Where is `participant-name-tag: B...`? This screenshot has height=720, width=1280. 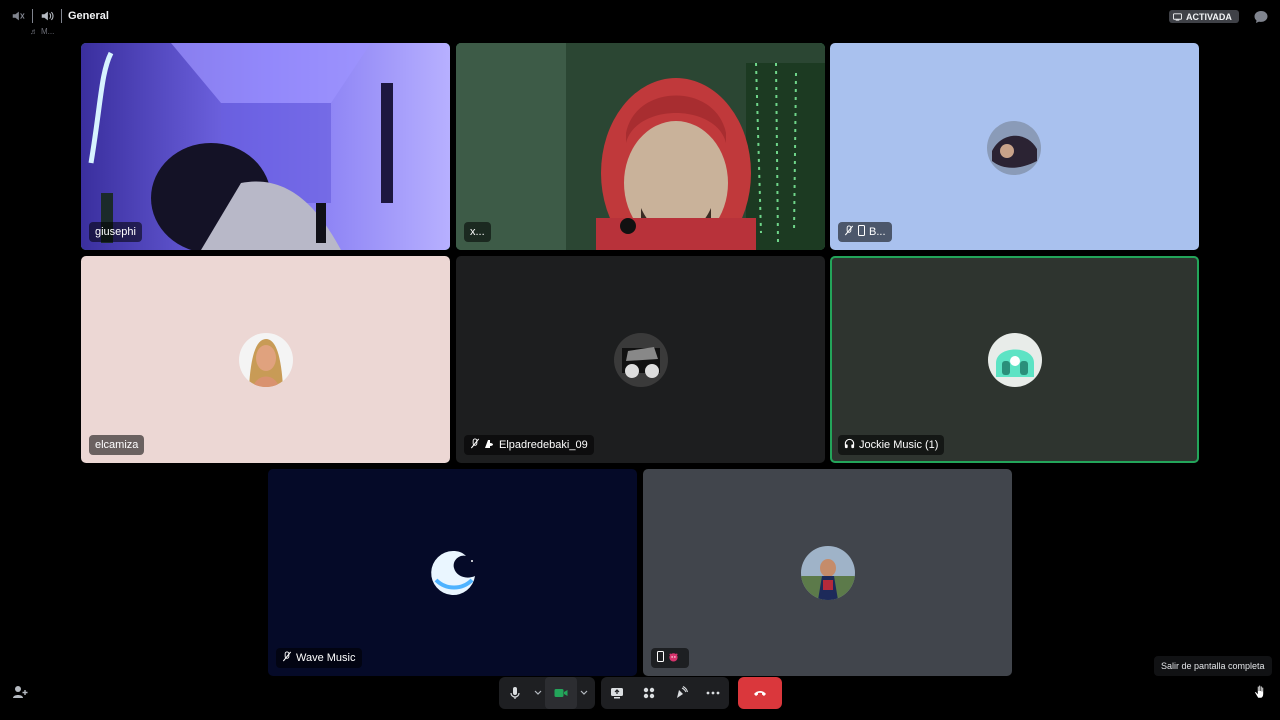 participant-name-tag: B... is located at coordinates (865, 232).